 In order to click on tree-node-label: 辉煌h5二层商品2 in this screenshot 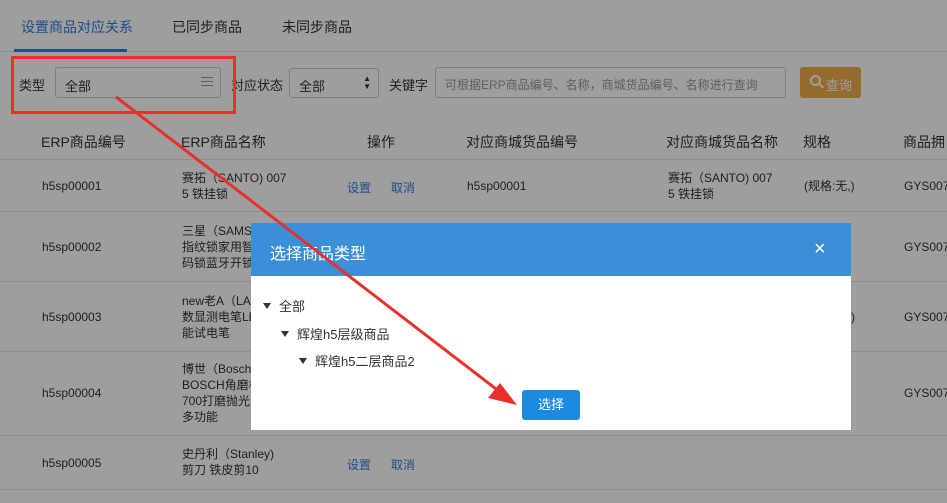, I will do `click(365, 361)`.